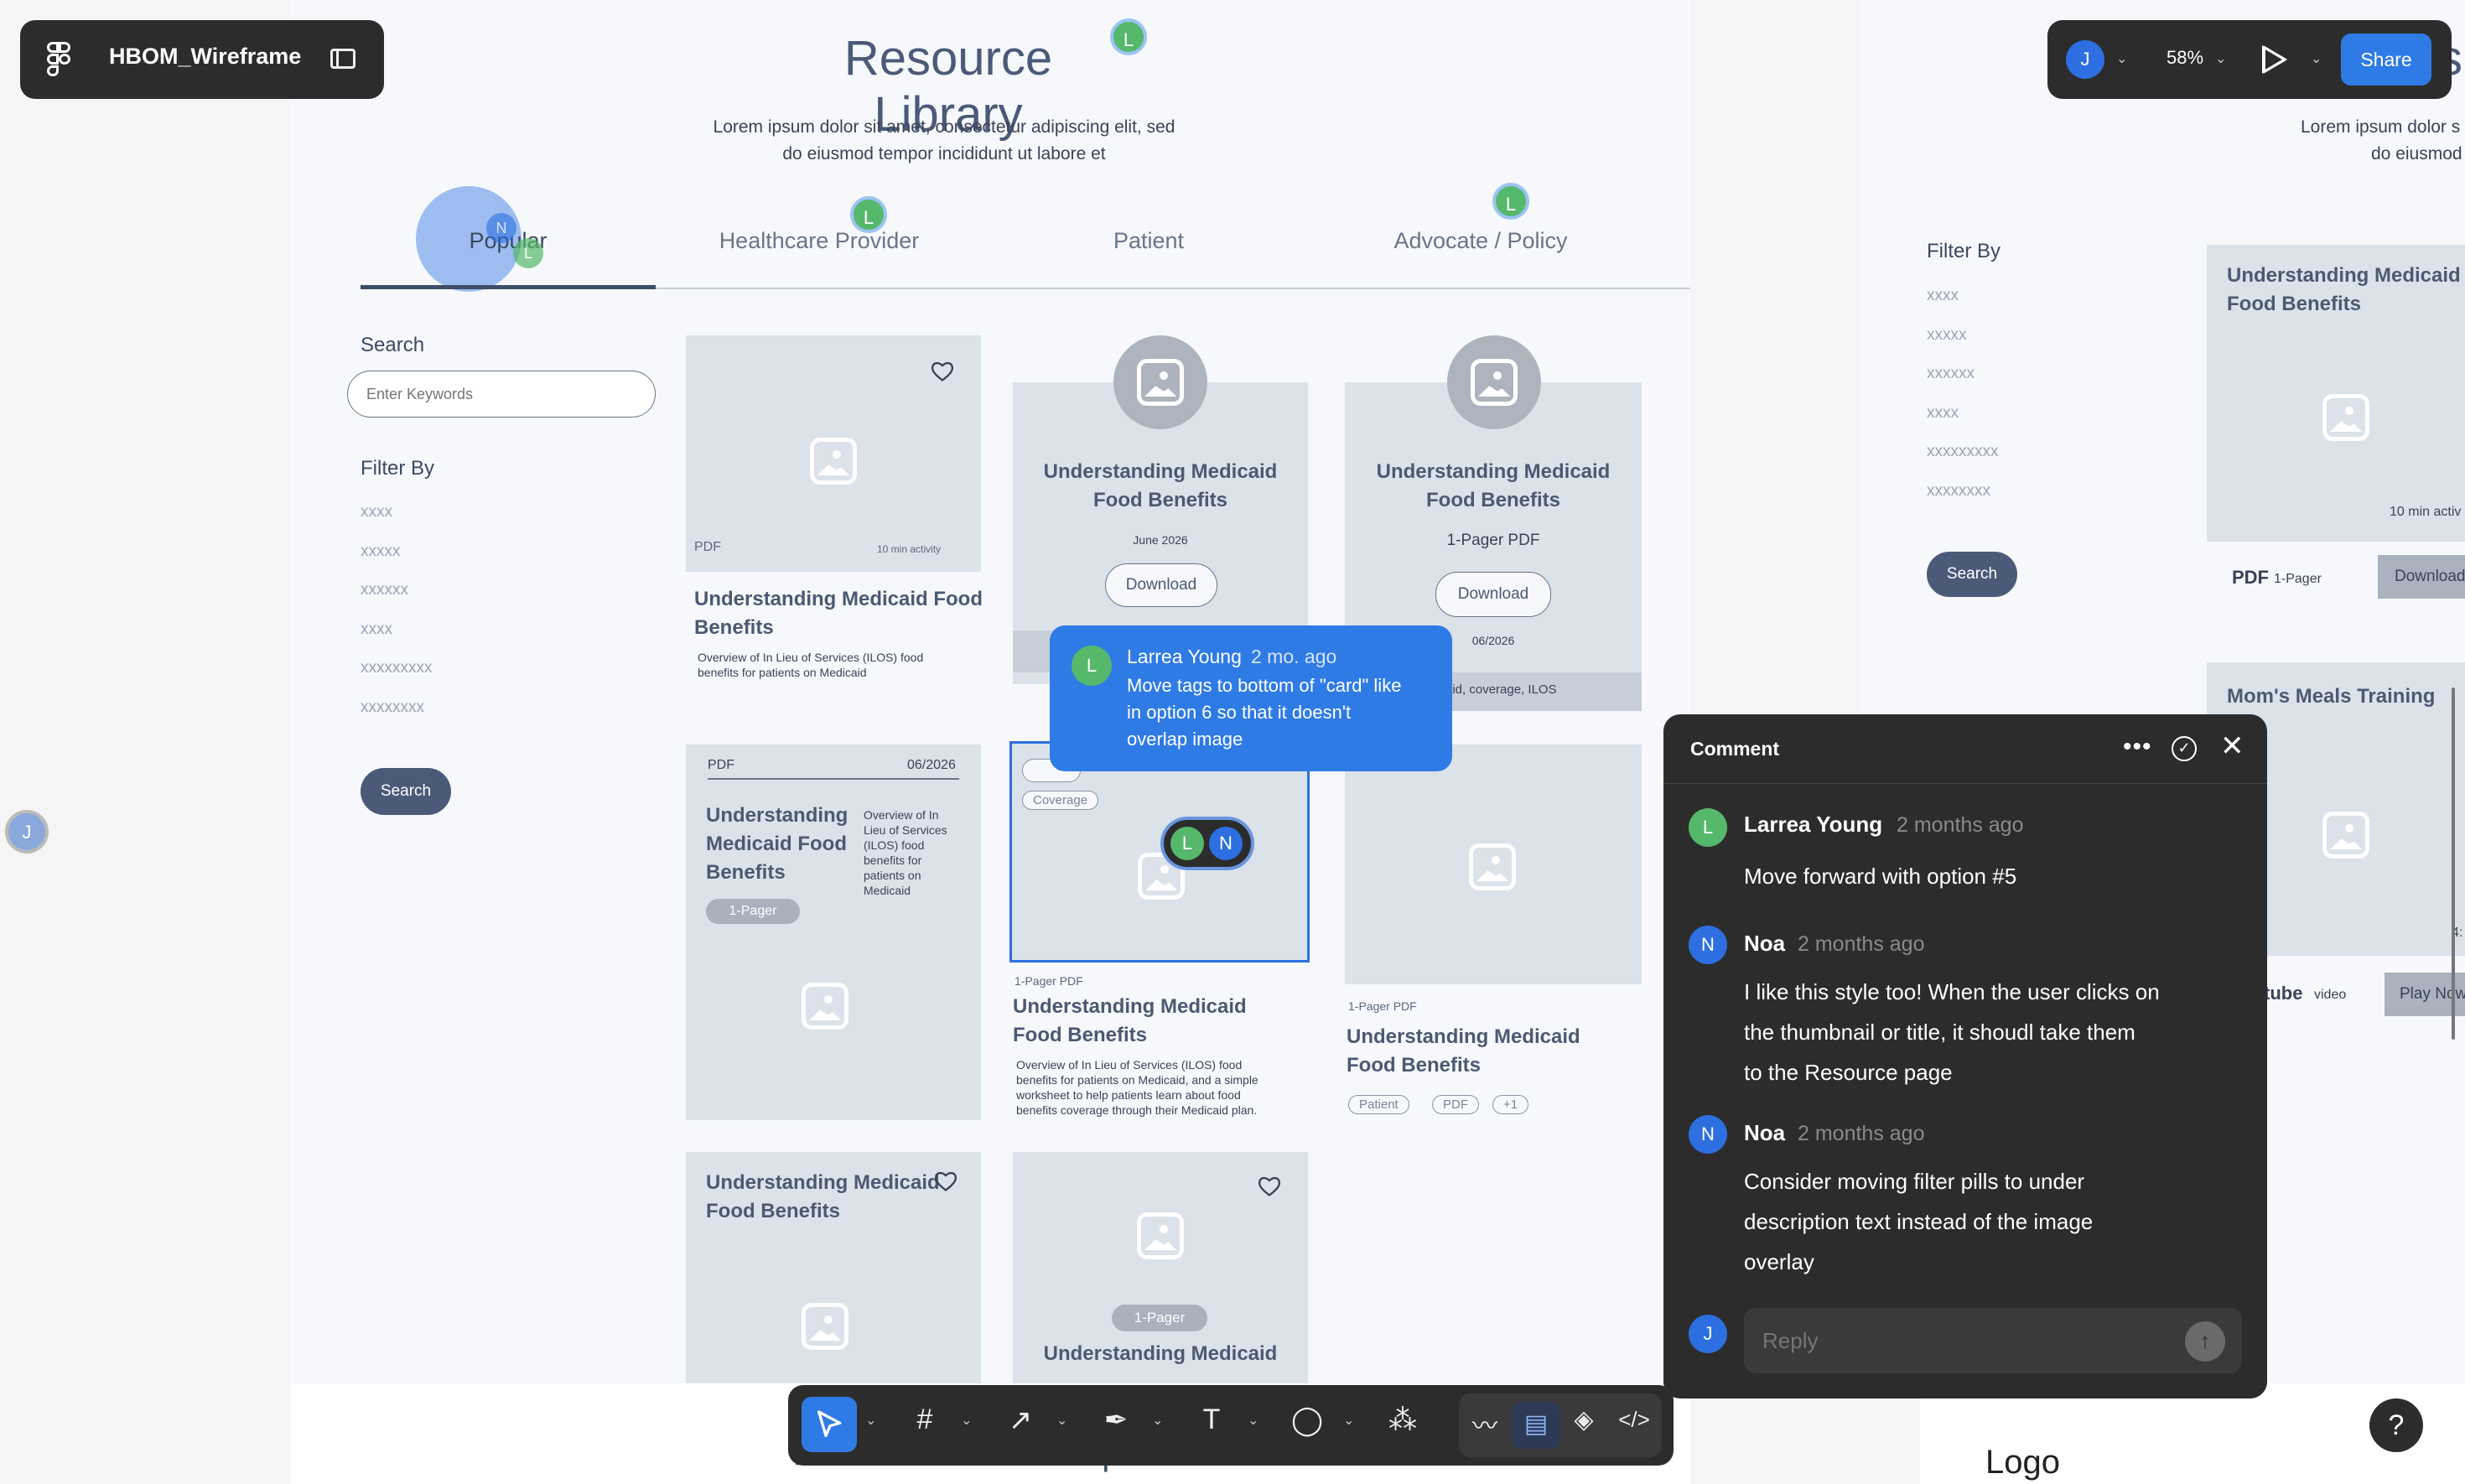 This screenshot has height=1484, width=2465. What do you see at coordinates (819, 240) in the screenshot?
I see `tab-label: Healthcare Provider` at bounding box center [819, 240].